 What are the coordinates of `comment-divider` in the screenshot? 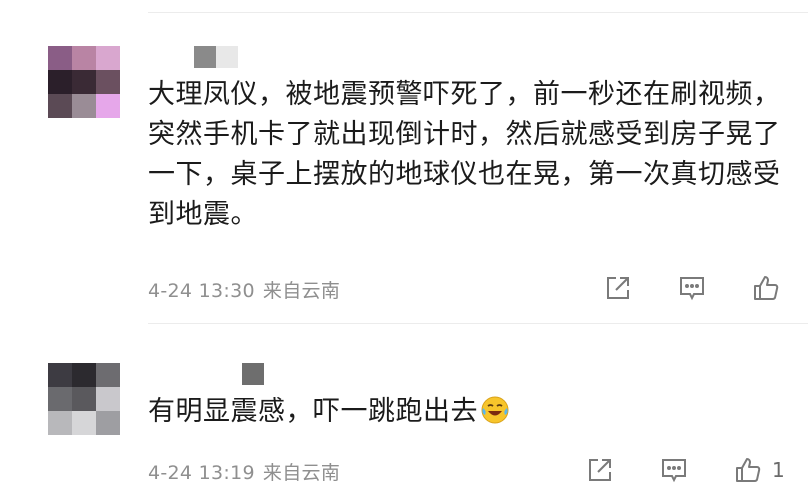 It's located at (478, 323).